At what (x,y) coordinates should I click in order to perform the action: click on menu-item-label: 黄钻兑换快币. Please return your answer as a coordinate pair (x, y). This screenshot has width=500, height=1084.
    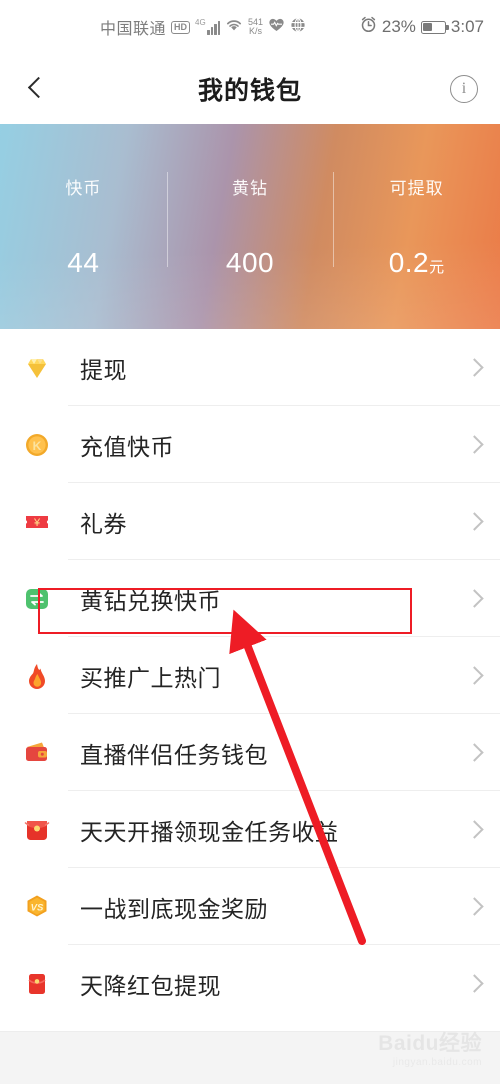
    Looking at the image, I should click on (150, 600).